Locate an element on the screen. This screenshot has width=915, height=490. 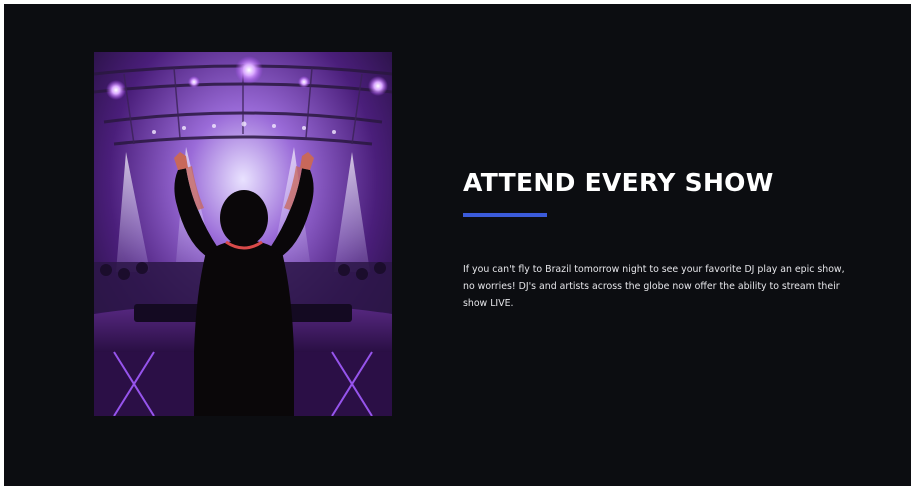
heading-accent-bar is located at coordinates (505, 215).